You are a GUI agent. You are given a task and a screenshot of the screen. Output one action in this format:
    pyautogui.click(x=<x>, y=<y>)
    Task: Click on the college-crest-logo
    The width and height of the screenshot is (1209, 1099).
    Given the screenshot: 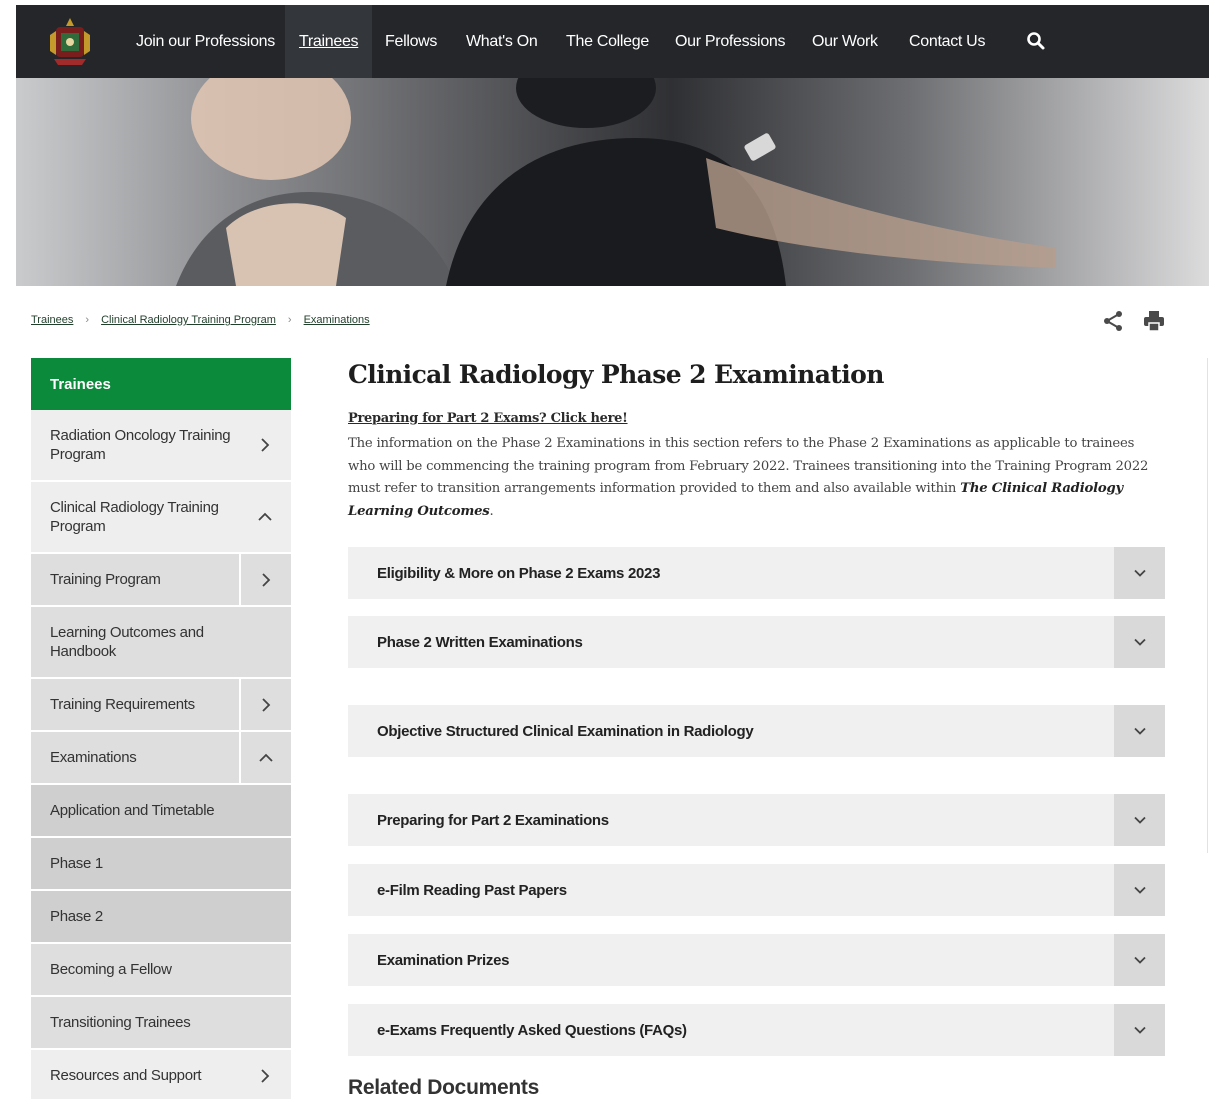 What is the action you would take?
    pyautogui.click(x=70, y=41)
    